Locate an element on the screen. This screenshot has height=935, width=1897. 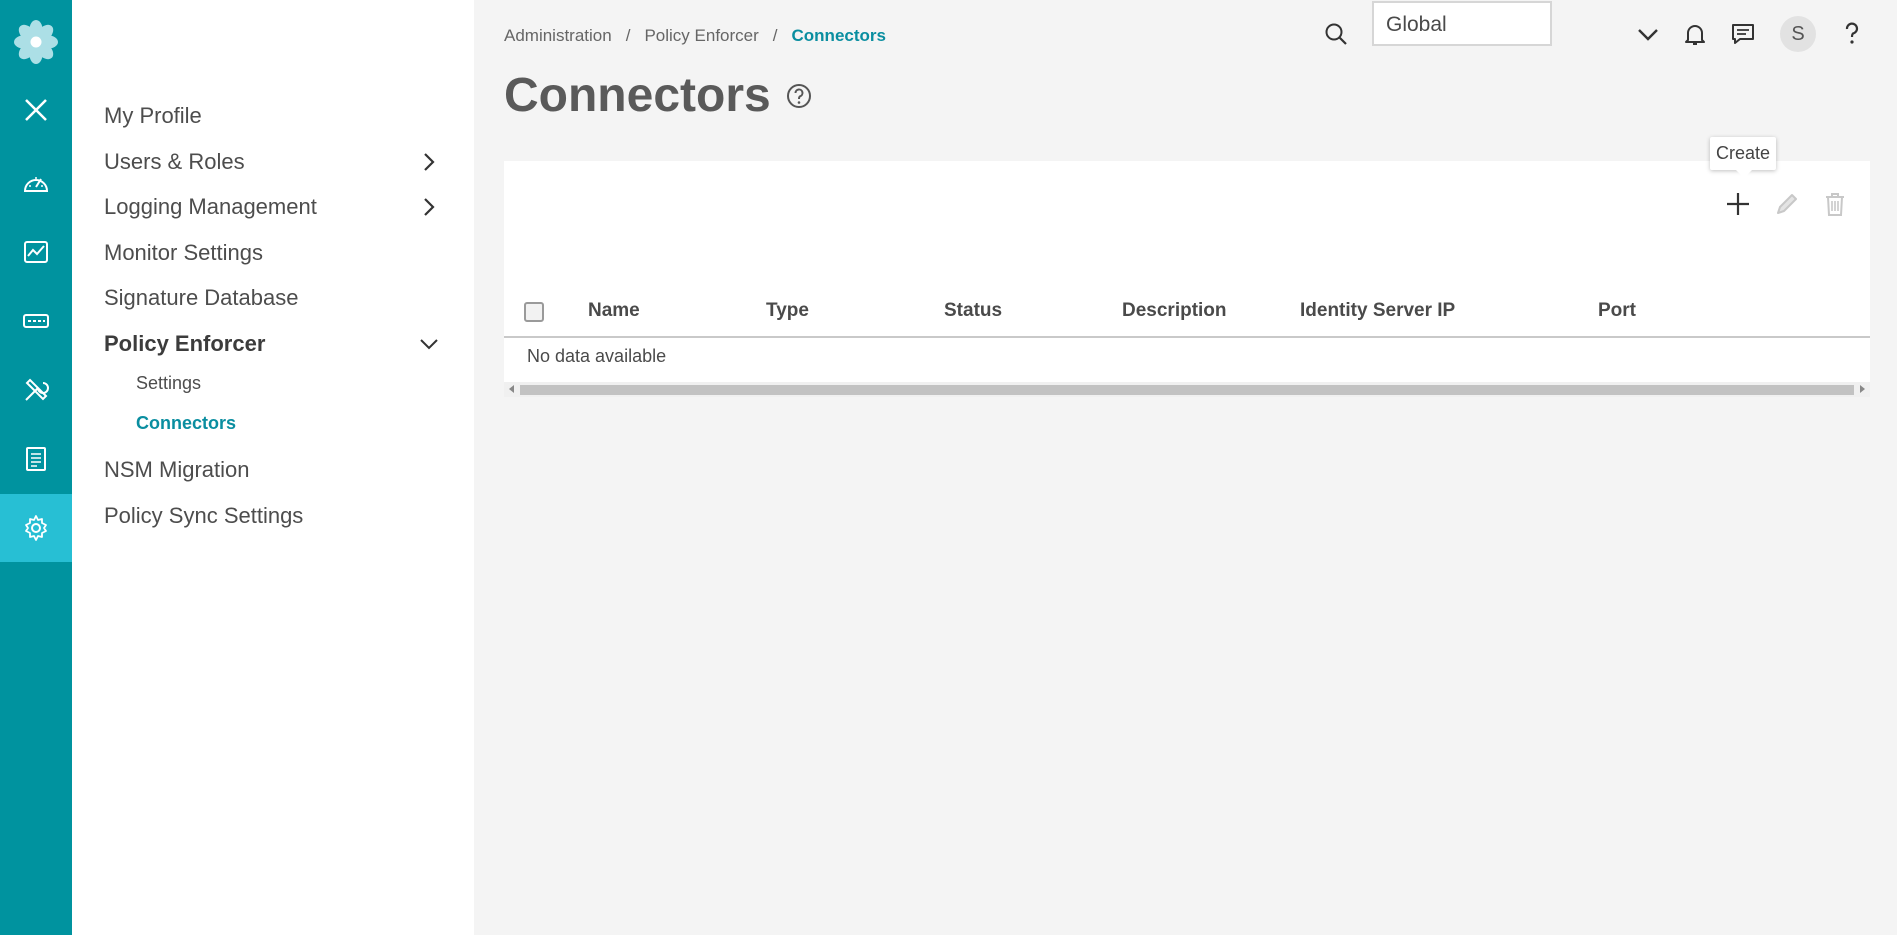
sidebar-subitem-label: Connectors is located at coordinates (186, 422).